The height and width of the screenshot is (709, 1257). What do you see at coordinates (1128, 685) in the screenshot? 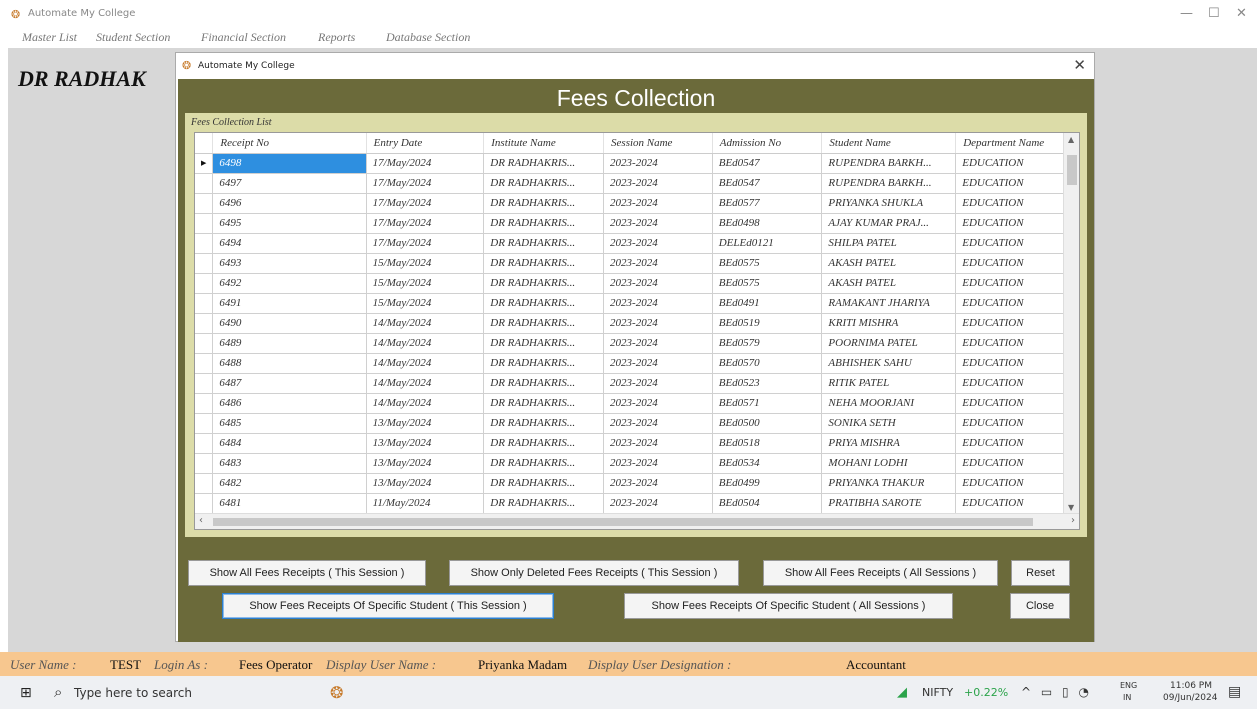
I see `language-indicator: ENG` at bounding box center [1128, 685].